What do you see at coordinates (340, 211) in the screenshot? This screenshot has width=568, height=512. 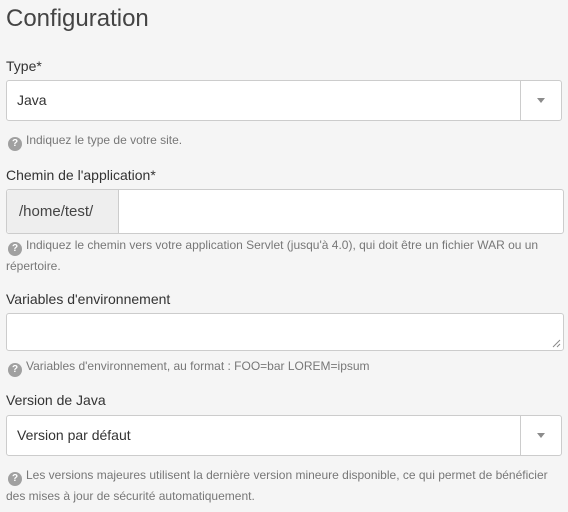 I see `path-input` at bounding box center [340, 211].